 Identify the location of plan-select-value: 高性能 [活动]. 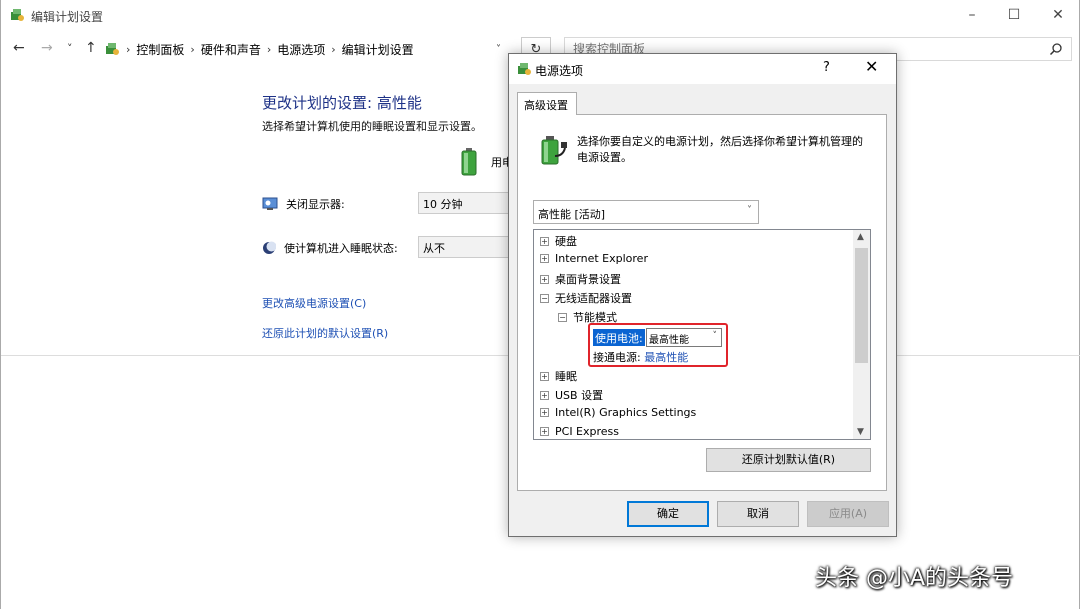
(572, 214).